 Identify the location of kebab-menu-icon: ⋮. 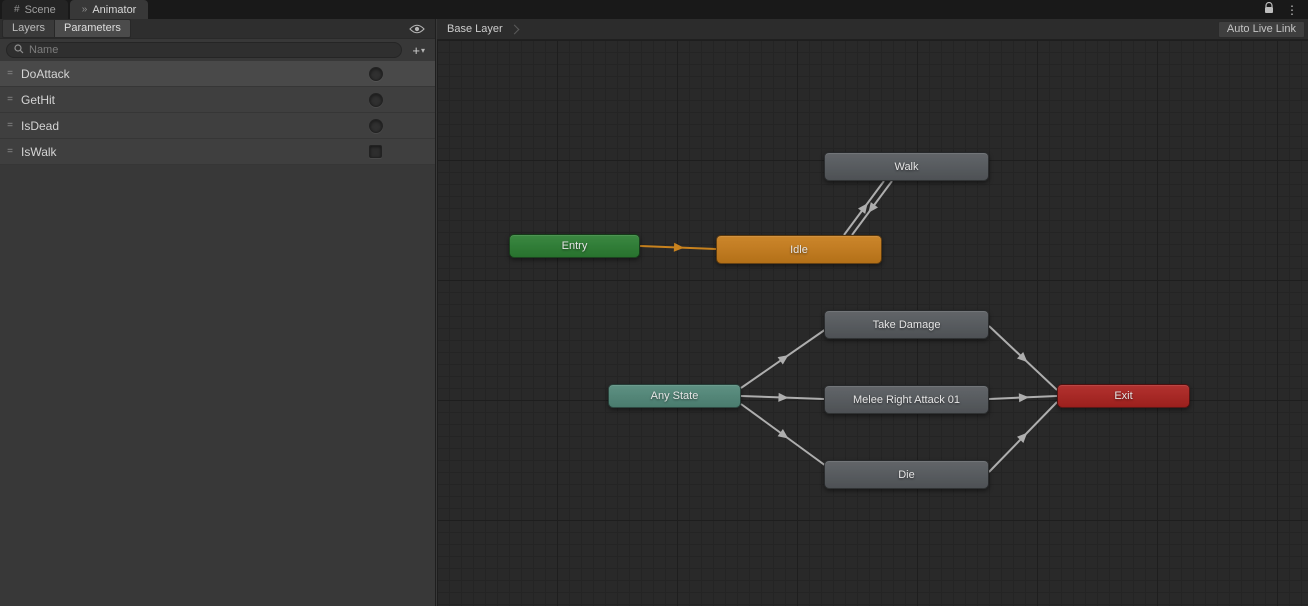
(1292, 10).